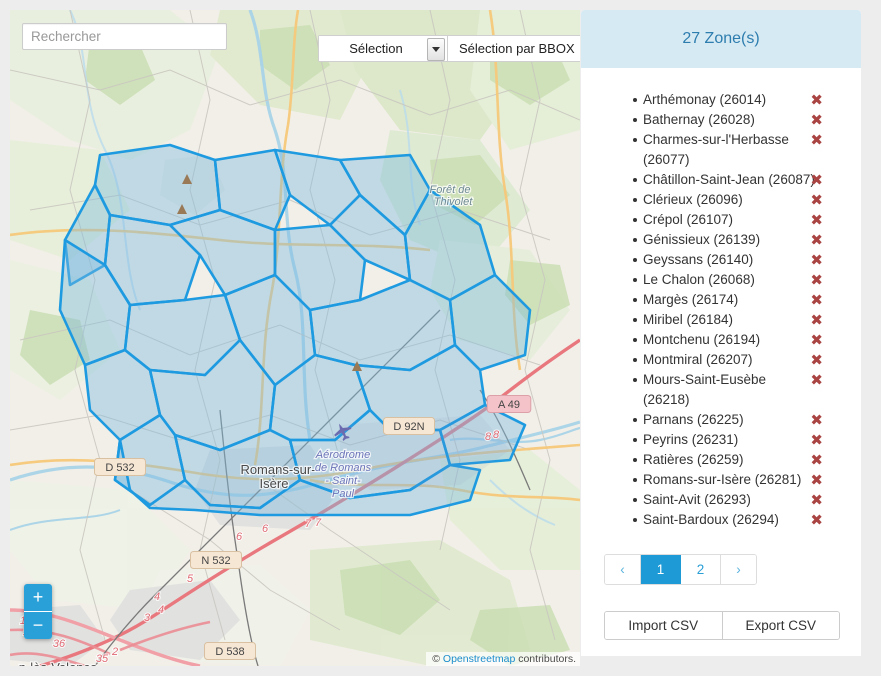  Describe the element at coordinates (688, 319) in the screenshot. I see `zone-name: Miribel (26184)` at that location.